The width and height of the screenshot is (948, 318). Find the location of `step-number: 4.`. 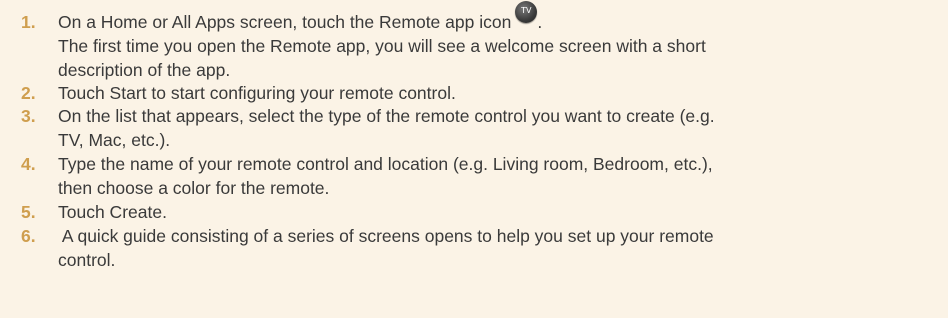

step-number: 4. is located at coordinates (28, 164).